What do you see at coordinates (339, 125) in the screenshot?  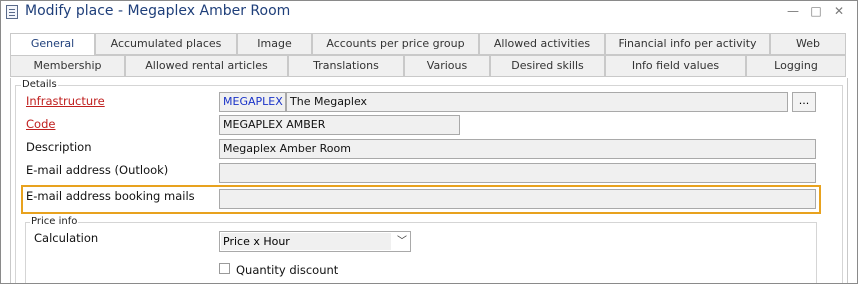 I see `code-field: MEGAPLEX AMBER` at bounding box center [339, 125].